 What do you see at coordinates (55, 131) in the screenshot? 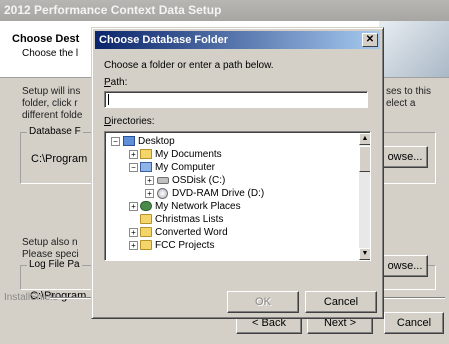
I see `database-folder-group-label: Database F` at bounding box center [55, 131].